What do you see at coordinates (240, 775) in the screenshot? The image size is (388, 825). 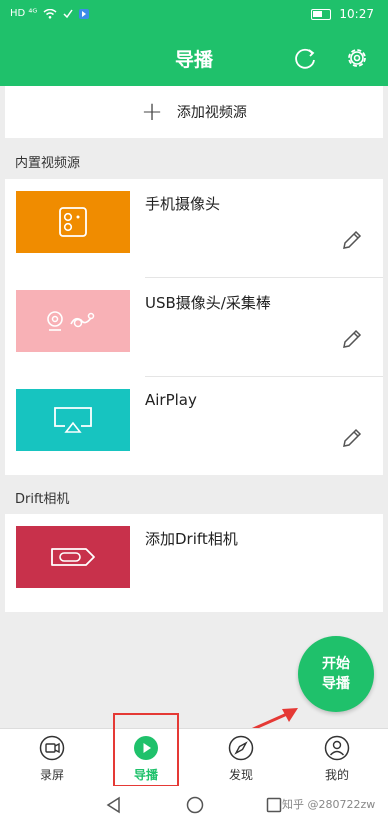 I see `tab-label: 发现` at bounding box center [240, 775].